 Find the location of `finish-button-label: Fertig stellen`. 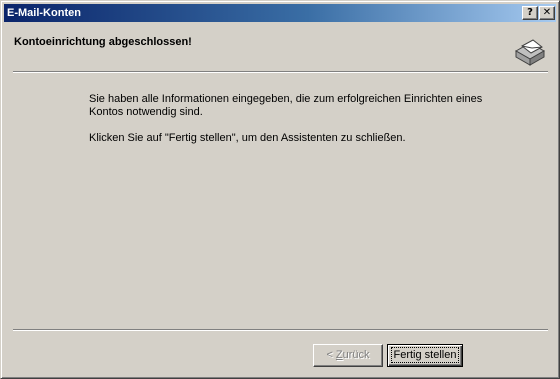

finish-button-label: Fertig stellen is located at coordinates (425, 355).